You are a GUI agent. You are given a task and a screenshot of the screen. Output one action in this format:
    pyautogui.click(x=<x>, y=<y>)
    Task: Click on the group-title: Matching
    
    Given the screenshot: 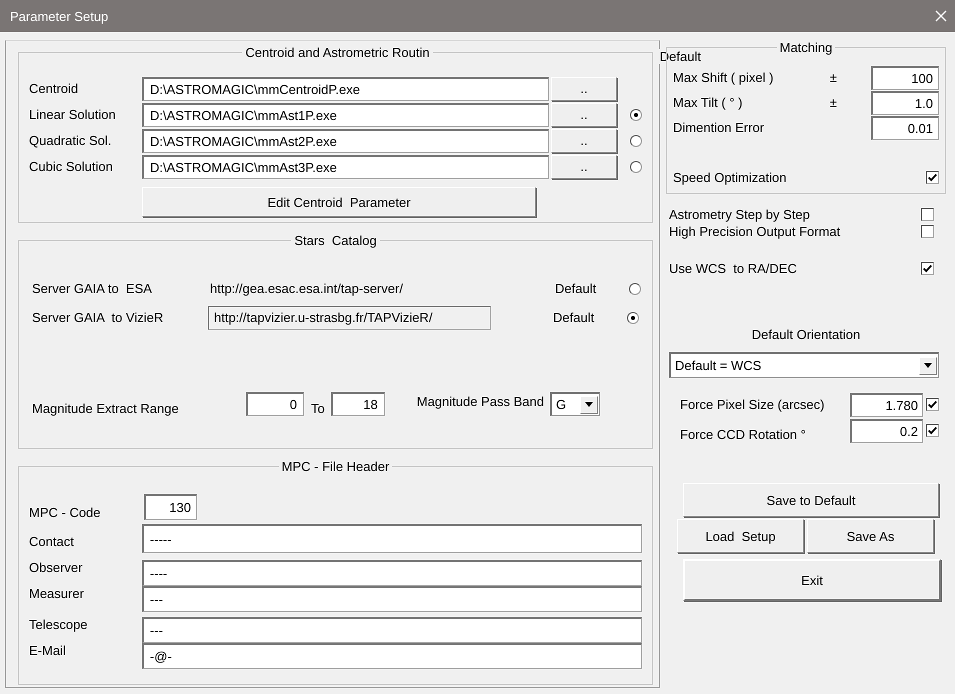 What is the action you would take?
    pyautogui.click(x=806, y=47)
    